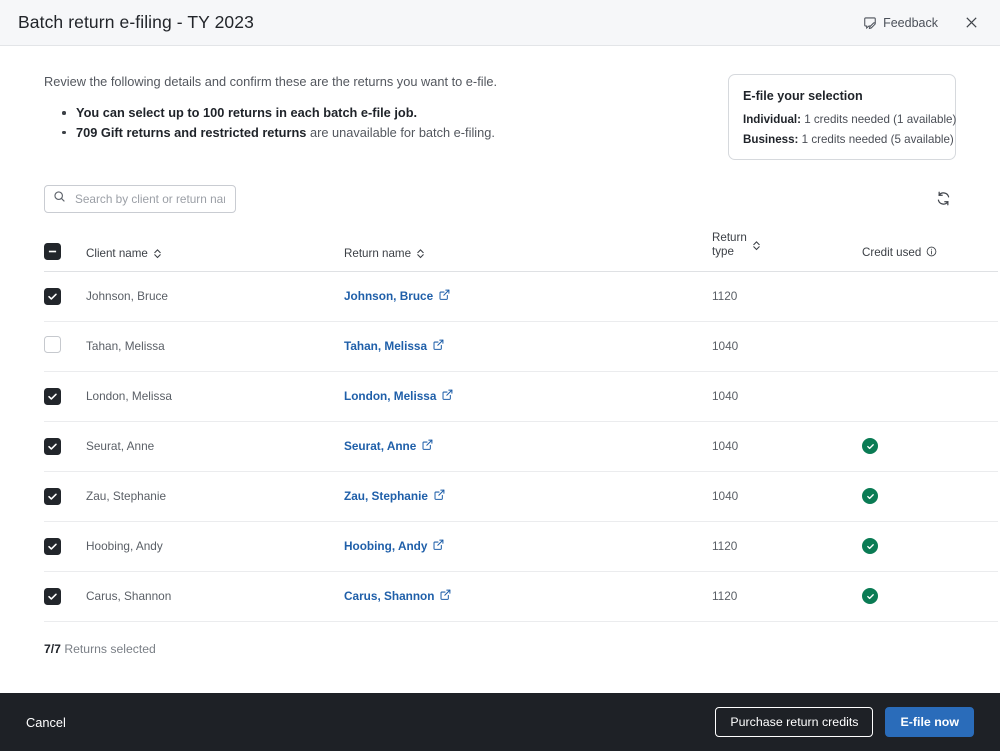 This screenshot has width=1000, height=751. I want to click on efile-now-button: E-file now, so click(929, 722).